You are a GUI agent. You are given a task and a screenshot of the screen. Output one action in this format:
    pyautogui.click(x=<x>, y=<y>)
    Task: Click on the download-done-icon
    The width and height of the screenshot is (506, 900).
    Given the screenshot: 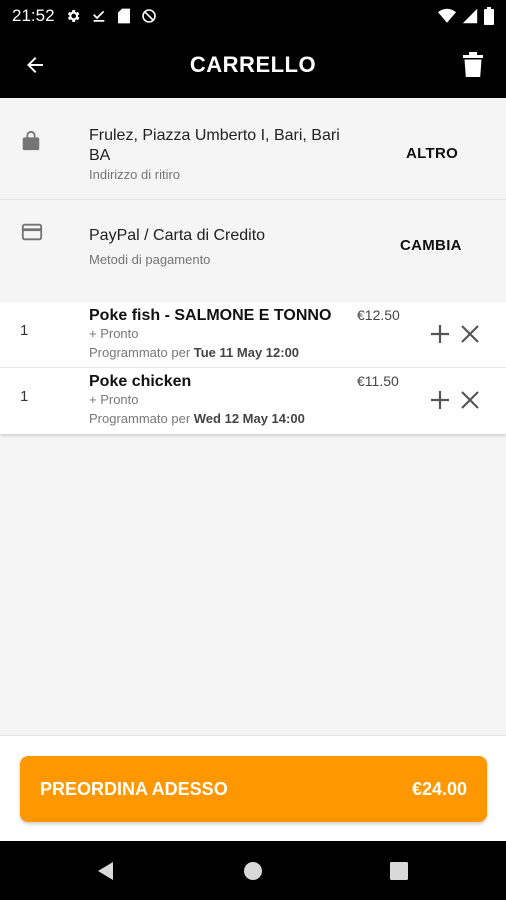 What is the action you would take?
    pyautogui.click(x=99, y=16)
    